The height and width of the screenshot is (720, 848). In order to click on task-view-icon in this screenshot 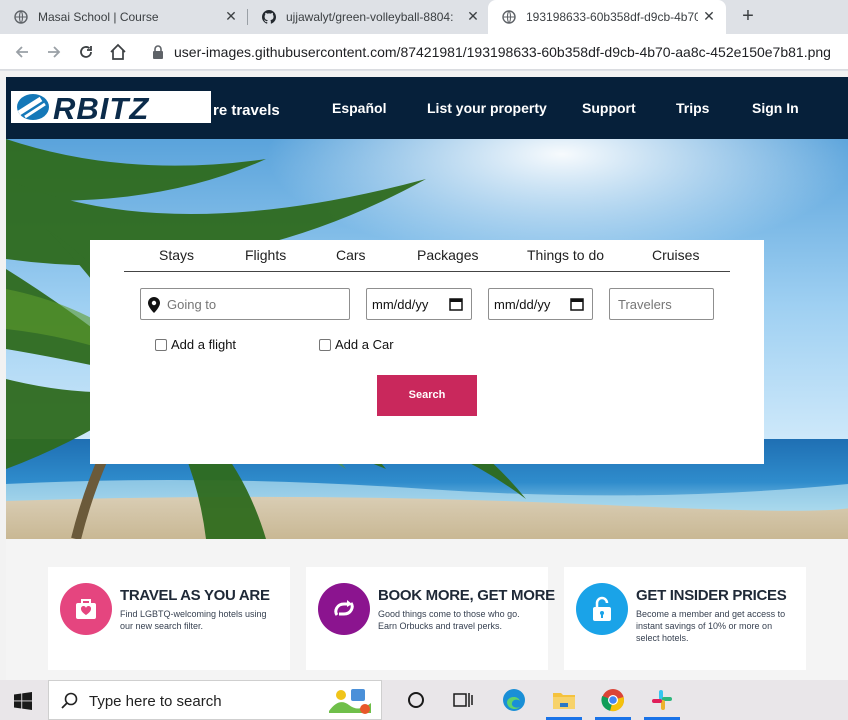, I will do `click(463, 700)`.